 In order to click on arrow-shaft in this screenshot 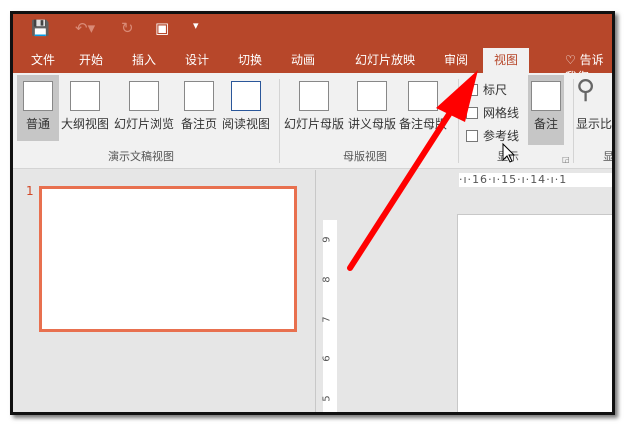, I will do `click(402, 186)`.